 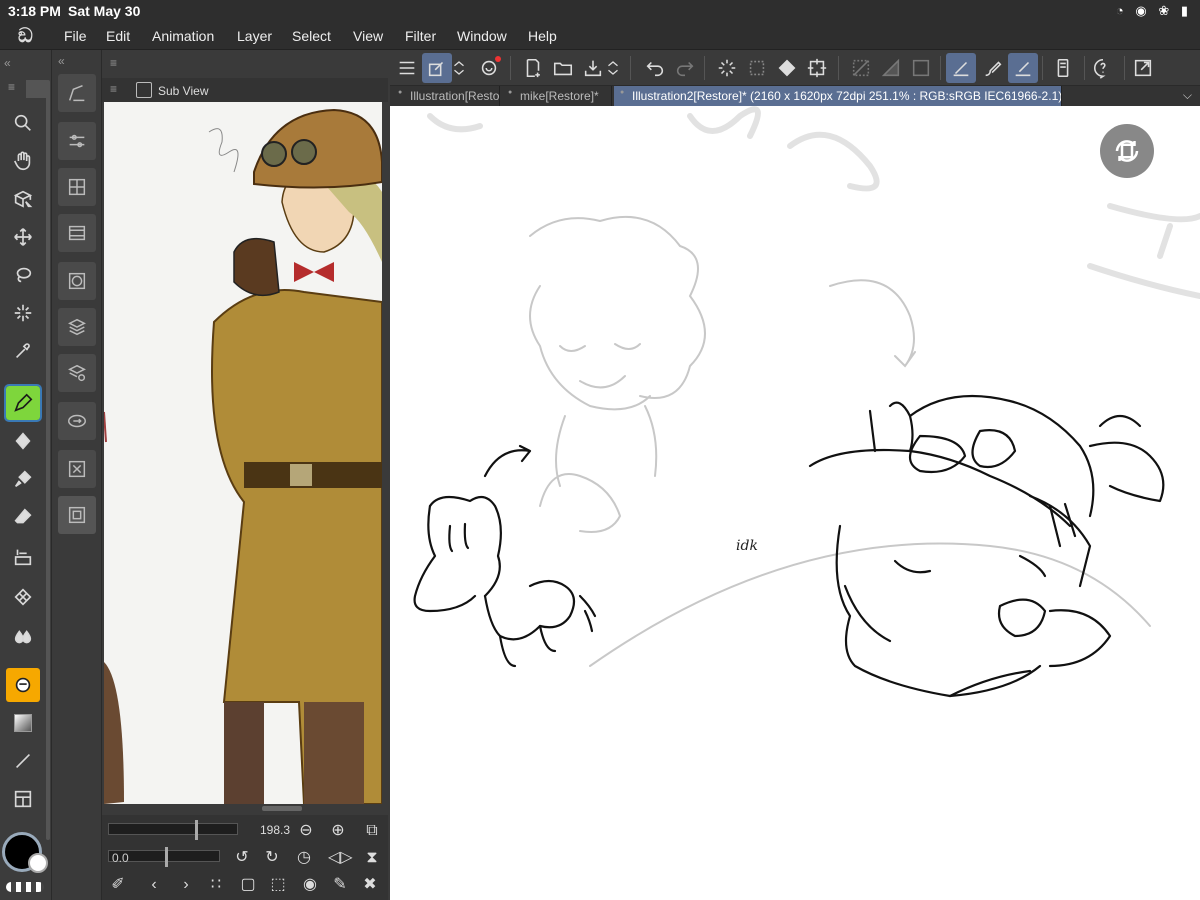 What do you see at coordinates (459, 68) in the screenshot?
I see `toolbar-stepper-icon` at bounding box center [459, 68].